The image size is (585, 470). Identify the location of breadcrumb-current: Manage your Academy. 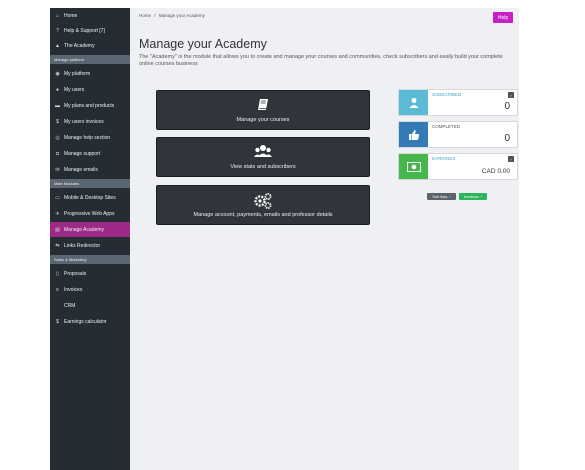
(181, 15).